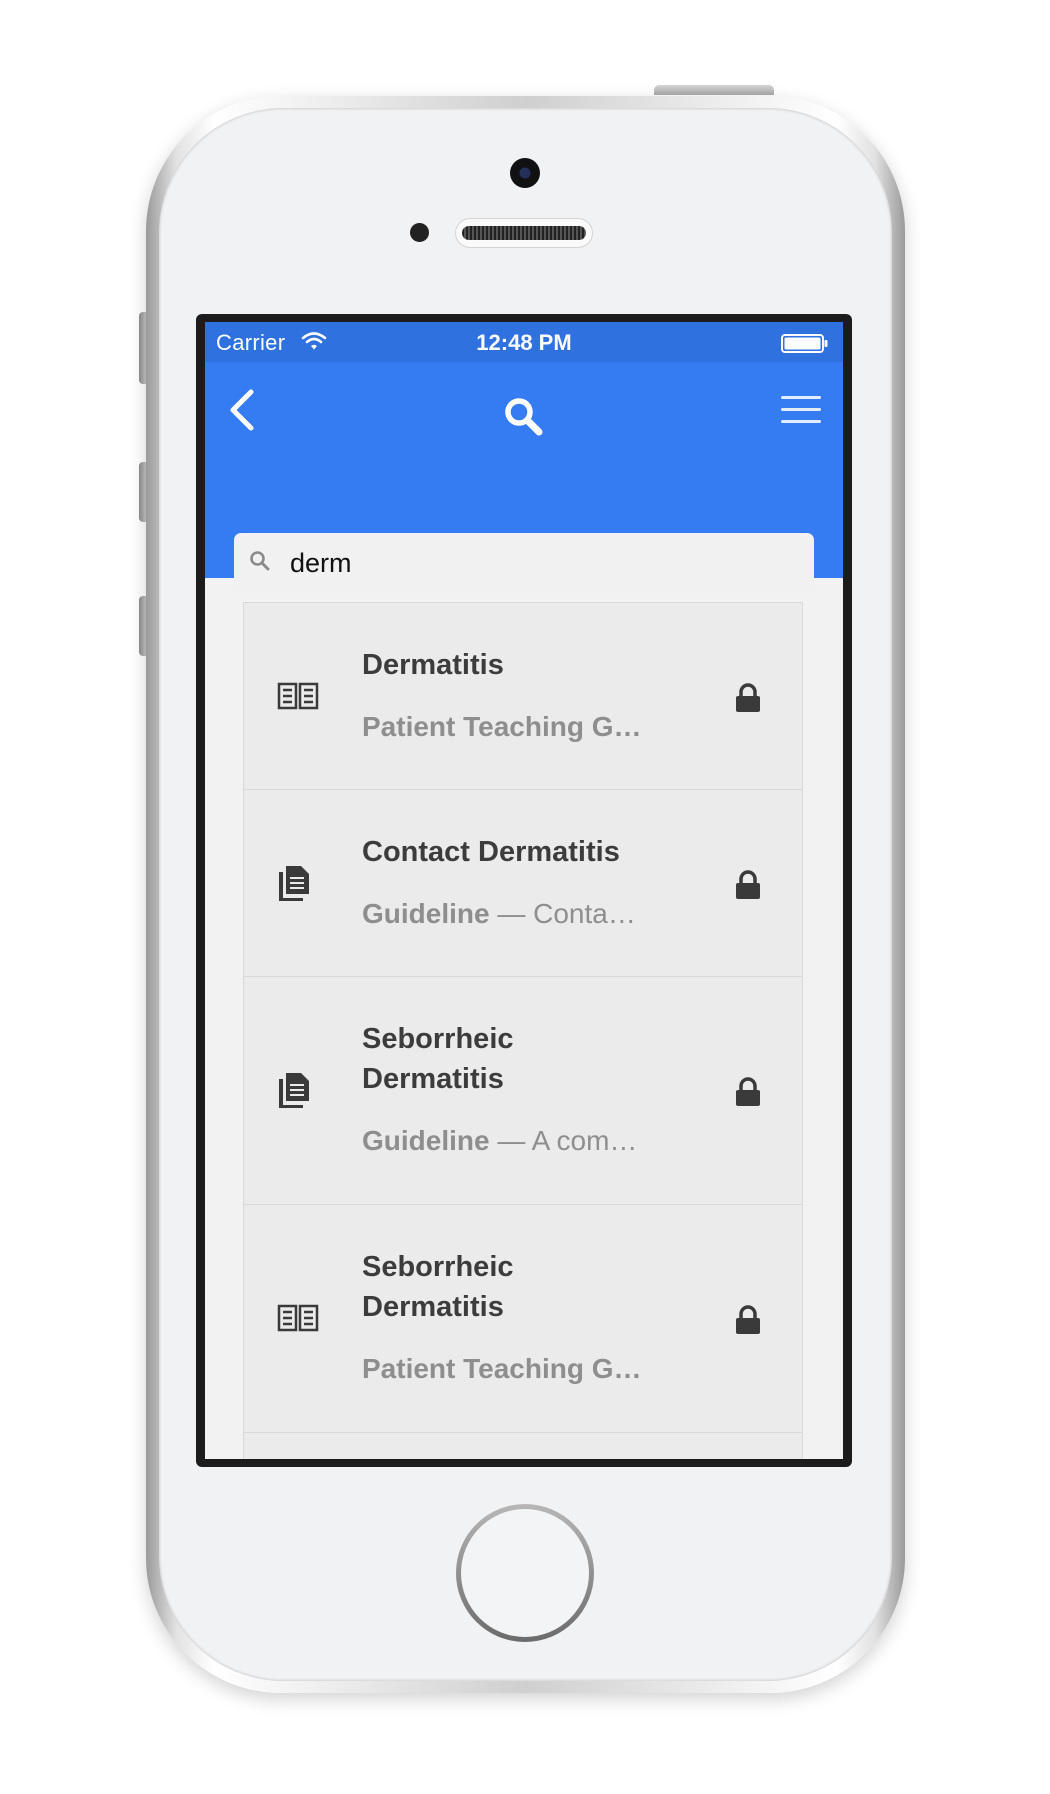 The height and width of the screenshot is (1794, 1050). I want to click on proximity-sensor, so click(419, 232).